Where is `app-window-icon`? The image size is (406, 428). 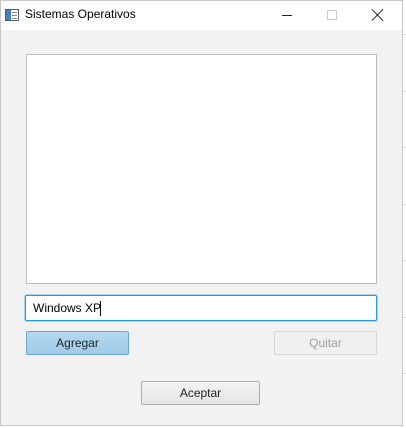
app-window-icon is located at coordinates (12, 15).